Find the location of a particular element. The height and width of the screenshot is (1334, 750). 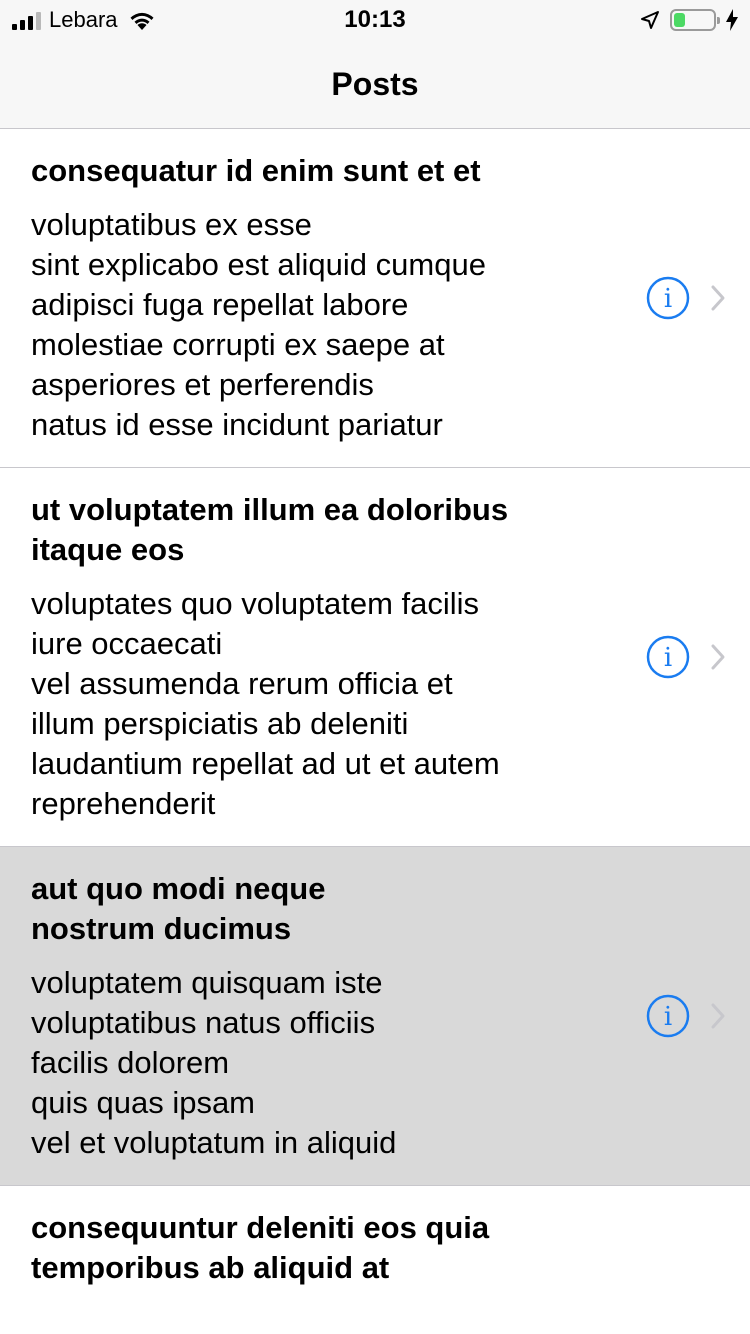

charging-icon is located at coordinates (732, 20).